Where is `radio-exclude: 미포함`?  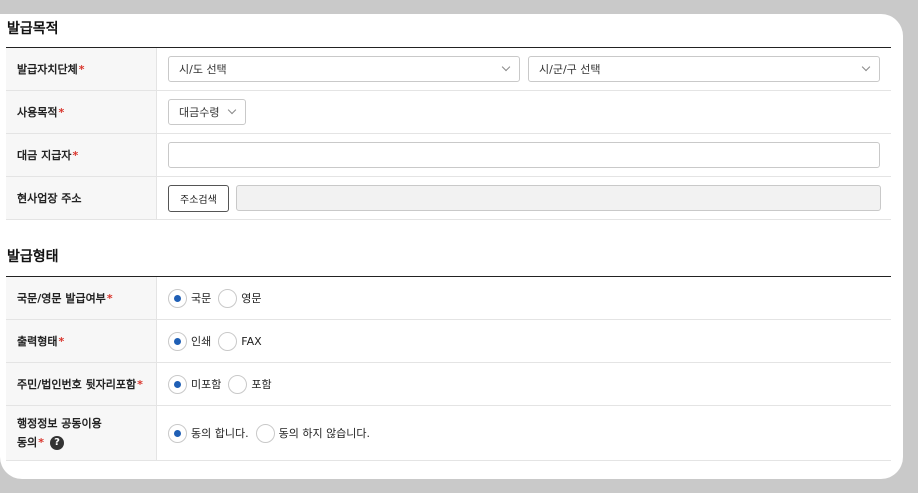
radio-exclude: 미포함 is located at coordinates (194, 384).